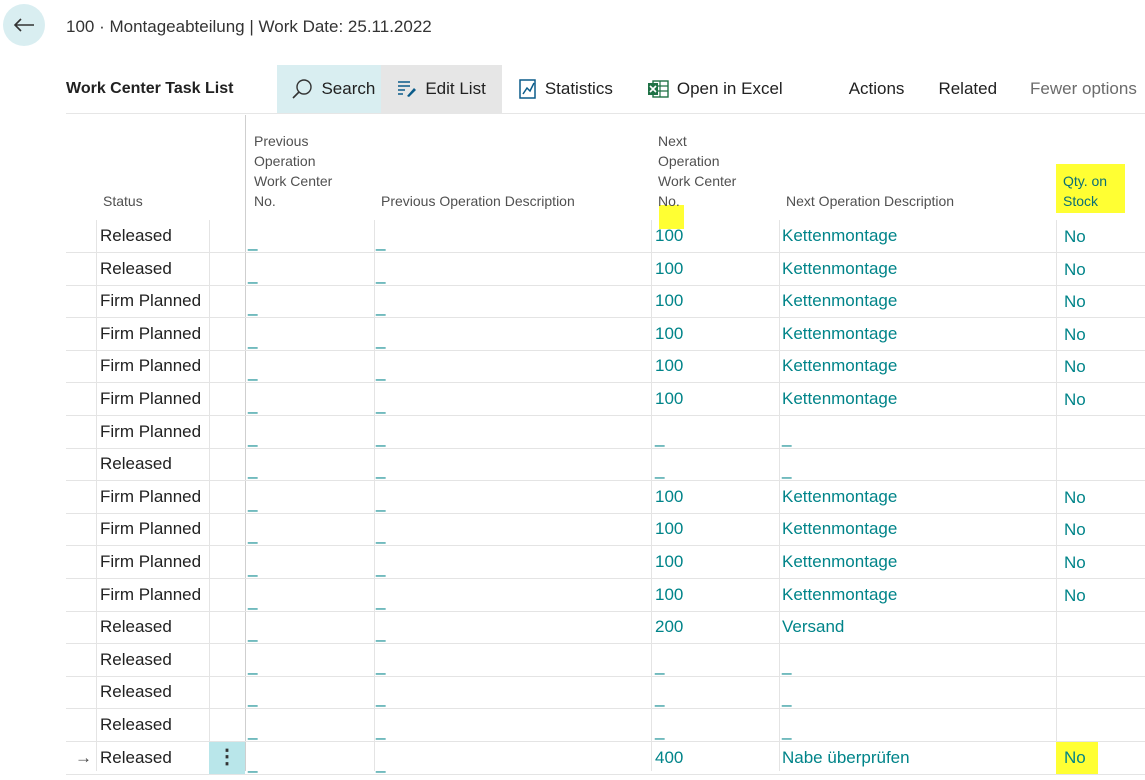 The height and width of the screenshot is (780, 1145). Describe the element at coordinates (669, 627) in the screenshot. I see `next-operation-work-center-no-cell: 200` at that location.